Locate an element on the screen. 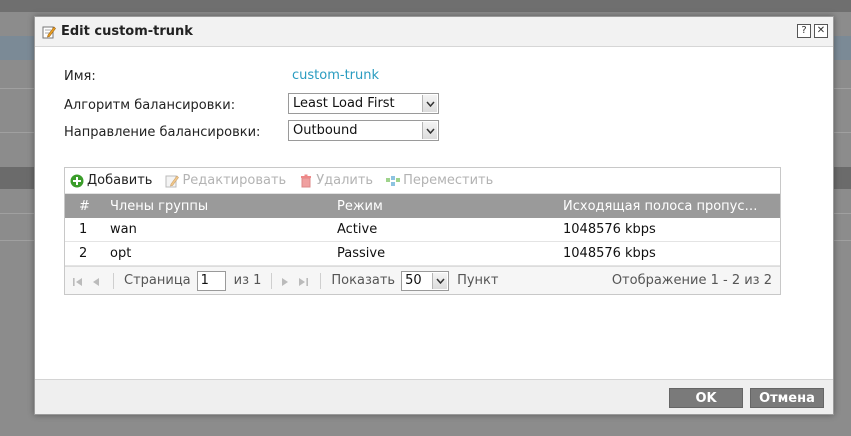  algorithm-label: Алгоритм балансировки: is located at coordinates (150, 105).